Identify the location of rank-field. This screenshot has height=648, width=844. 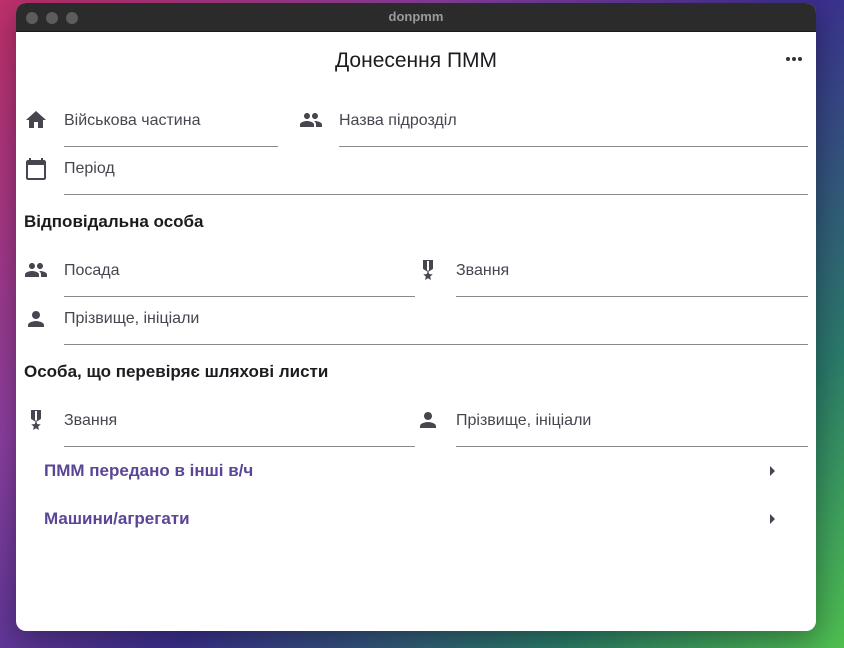
(632, 272).